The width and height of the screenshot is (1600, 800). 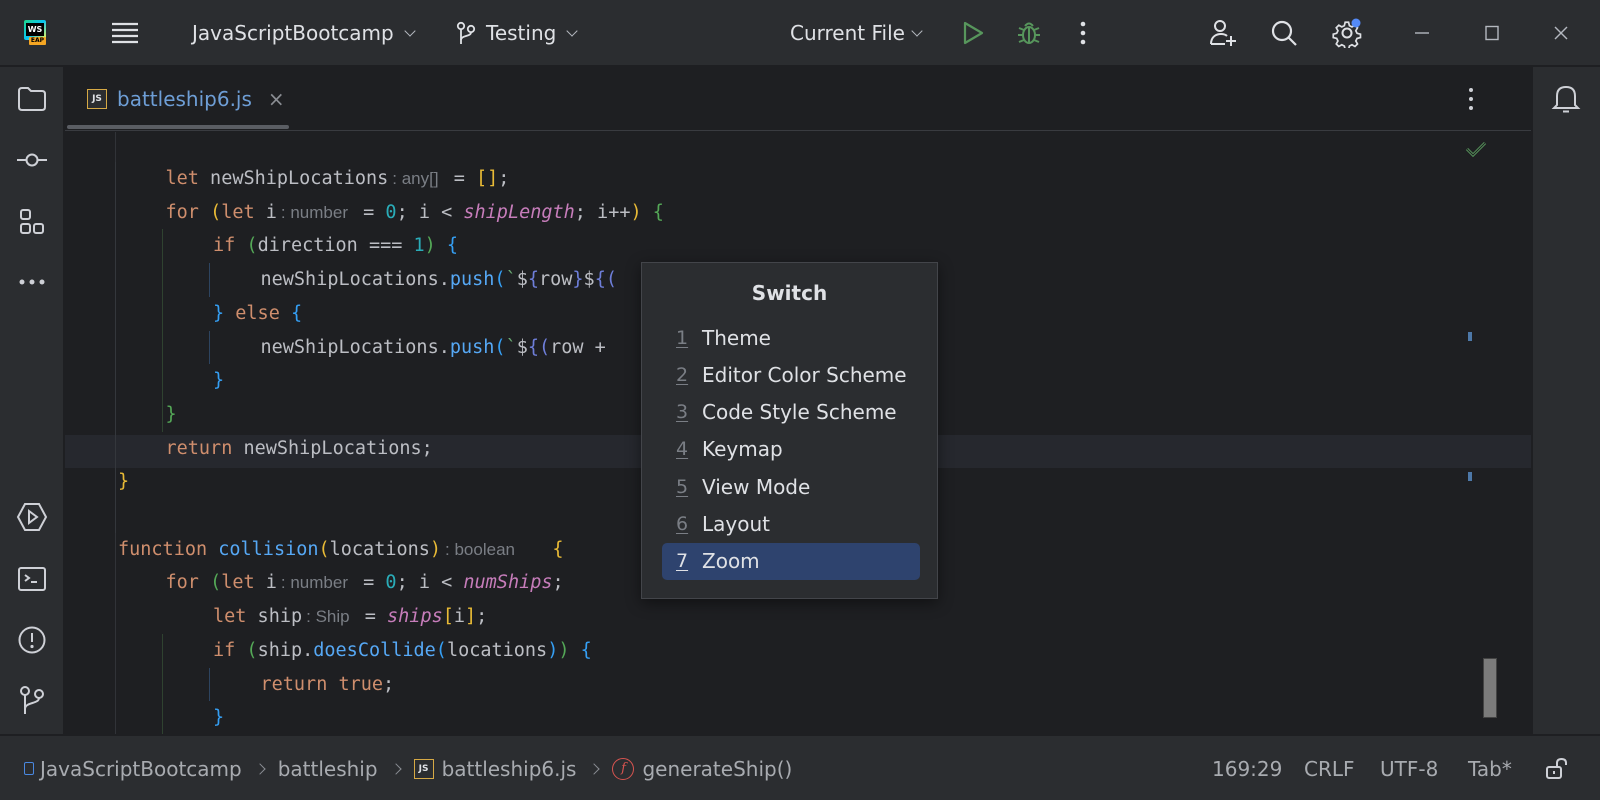 What do you see at coordinates (682, 412) in the screenshot?
I see `mnemonic-number: 3` at bounding box center [682, 412].